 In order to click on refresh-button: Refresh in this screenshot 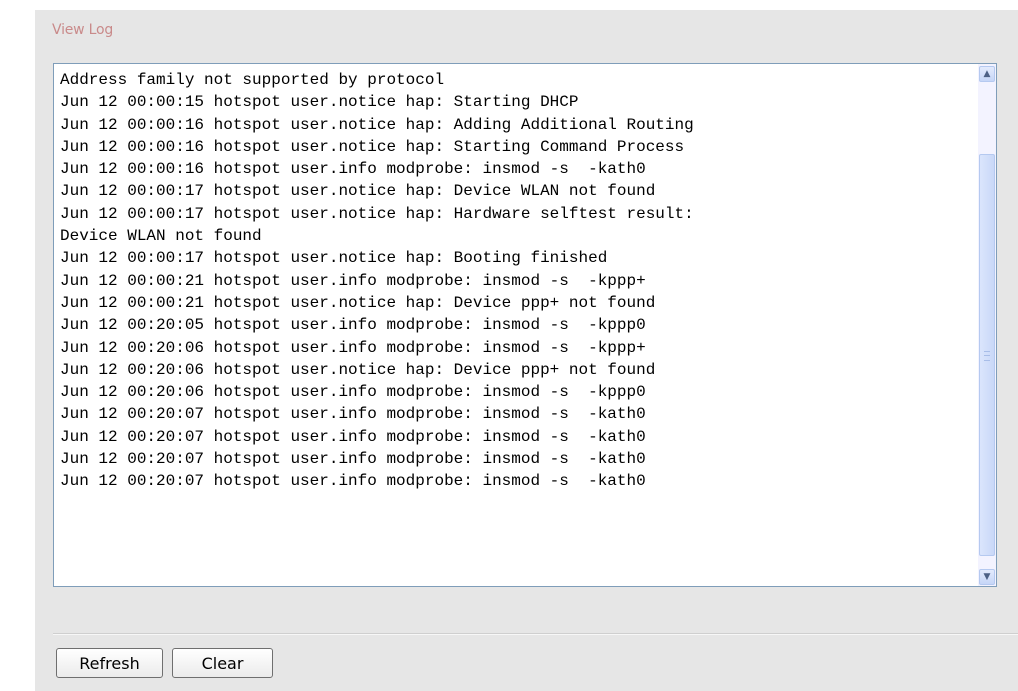, I will do `click(109, 663)`.